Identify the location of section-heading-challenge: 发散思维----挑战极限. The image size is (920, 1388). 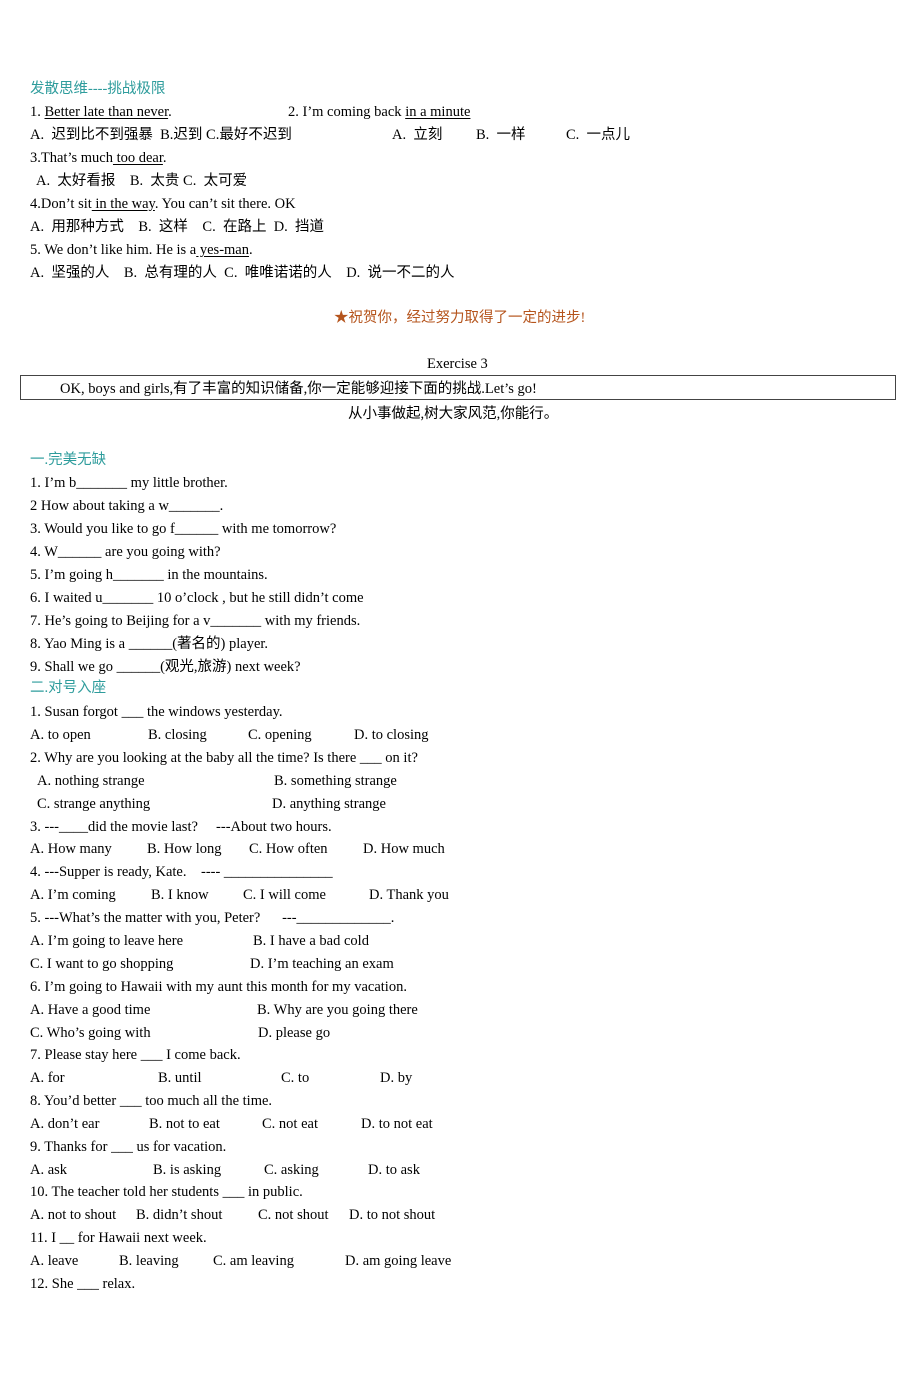
(98, 89).